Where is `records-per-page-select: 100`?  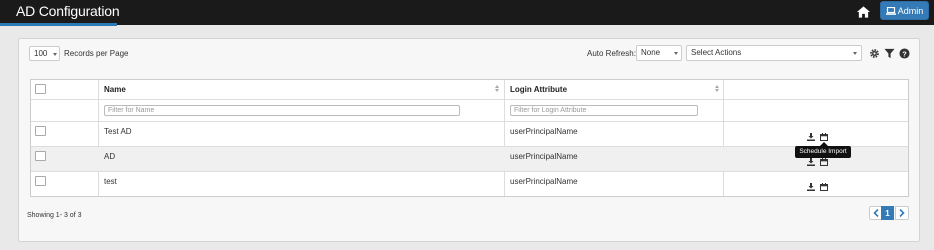
records-per-page-select: 100 is located at coordinates (44, 53).